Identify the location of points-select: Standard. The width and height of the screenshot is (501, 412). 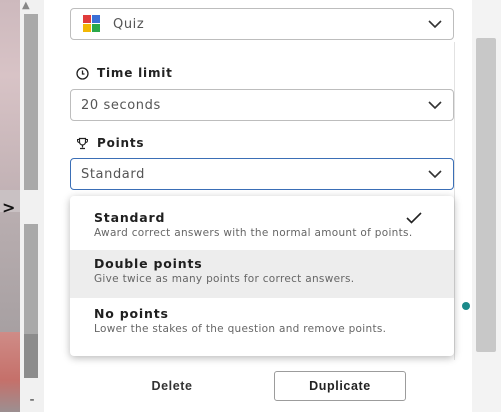
(262, 174).